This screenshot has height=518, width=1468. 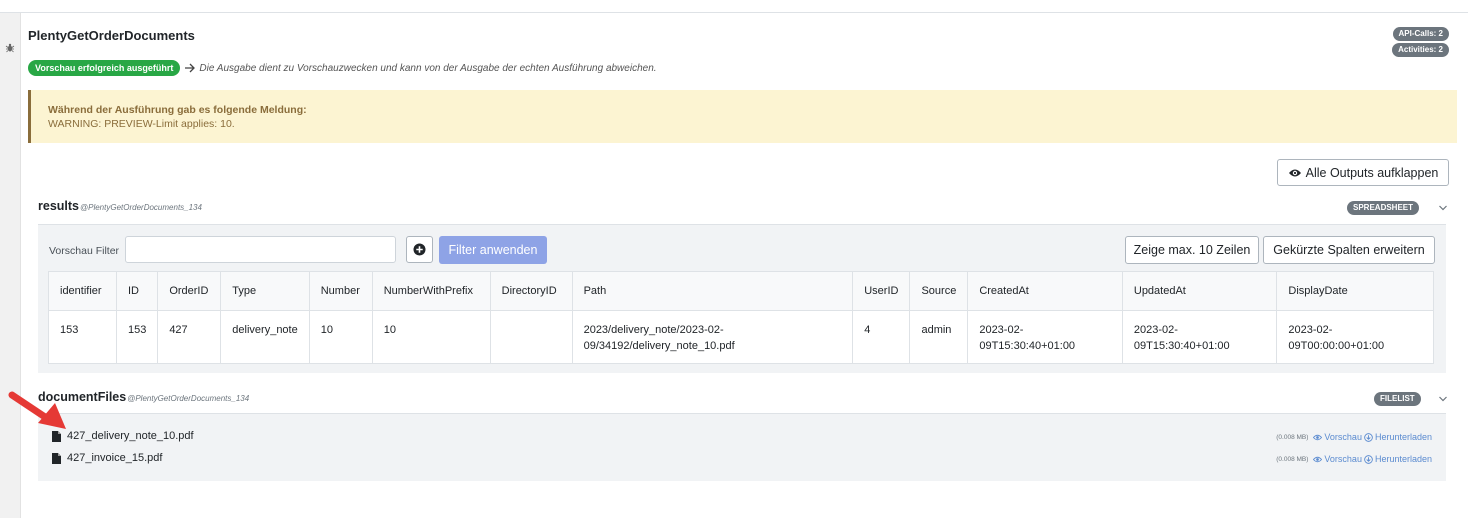 I want to click on activities-badge: Activities: 2, so click(x=1420, y=50).